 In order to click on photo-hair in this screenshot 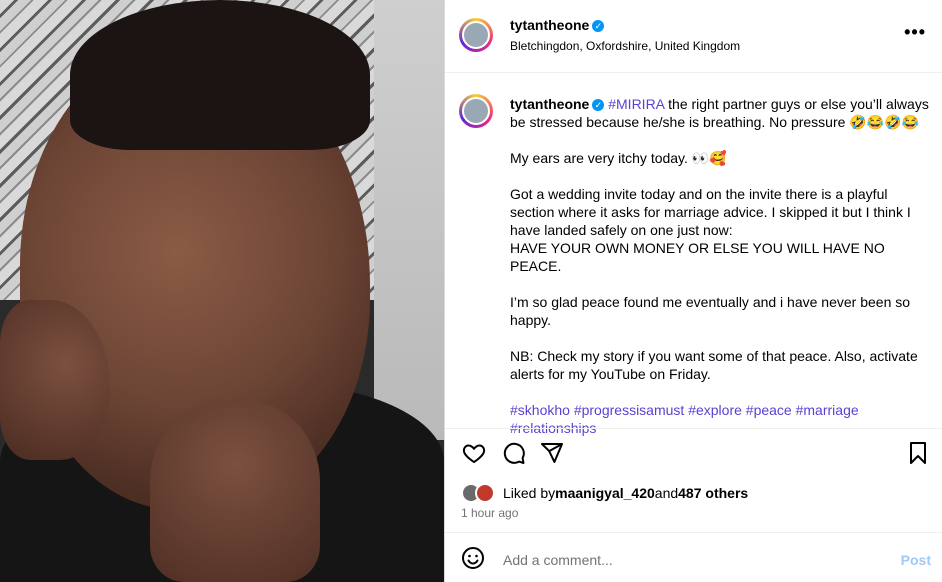, I will do `click(220, 75)`.